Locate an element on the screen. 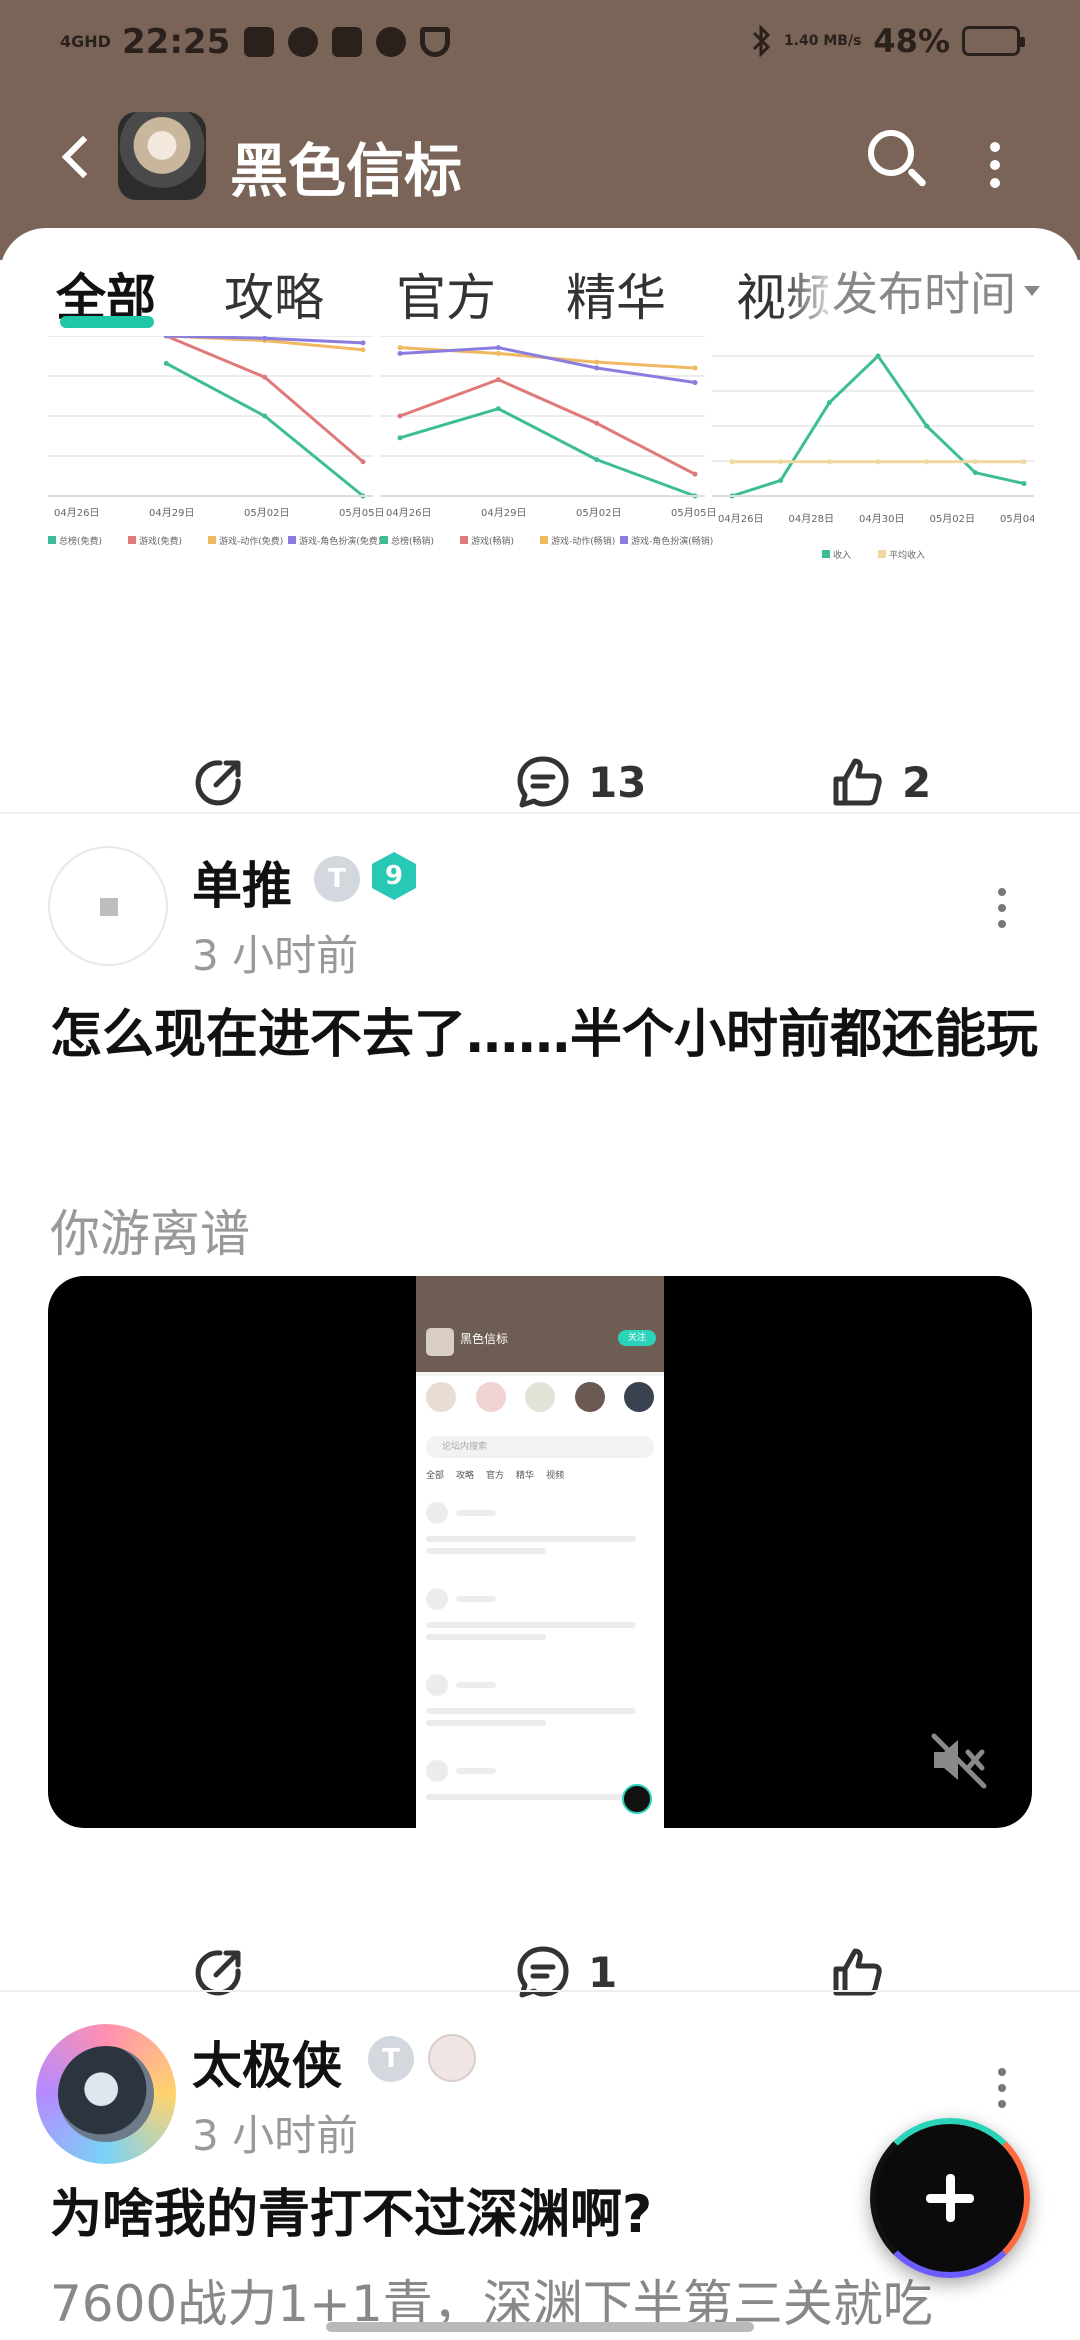 The height and width of the screenshot is (2340, 1080). comment-icon is located at coordinates (543, 782).